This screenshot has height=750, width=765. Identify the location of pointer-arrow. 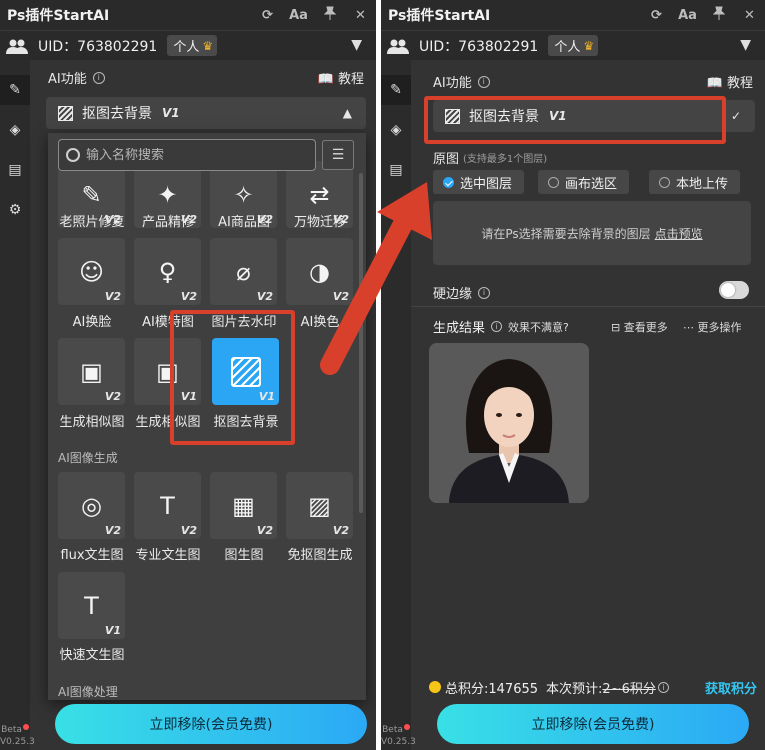
(376, 278).